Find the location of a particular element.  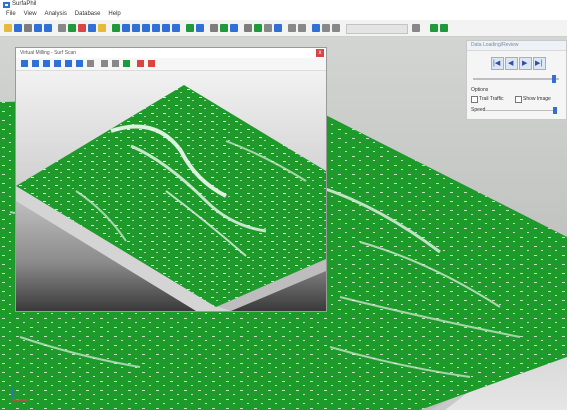

child-close-button: x is located at coordinates (320, 53).